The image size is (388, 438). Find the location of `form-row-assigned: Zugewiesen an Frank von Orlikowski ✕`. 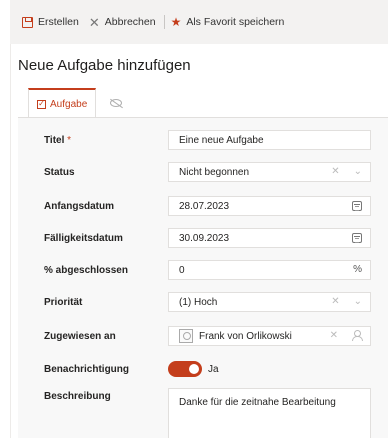

form-row-assigned: Zugewiesen an Frank von Orlikowski ✕ is located at coordinates (203, 336).